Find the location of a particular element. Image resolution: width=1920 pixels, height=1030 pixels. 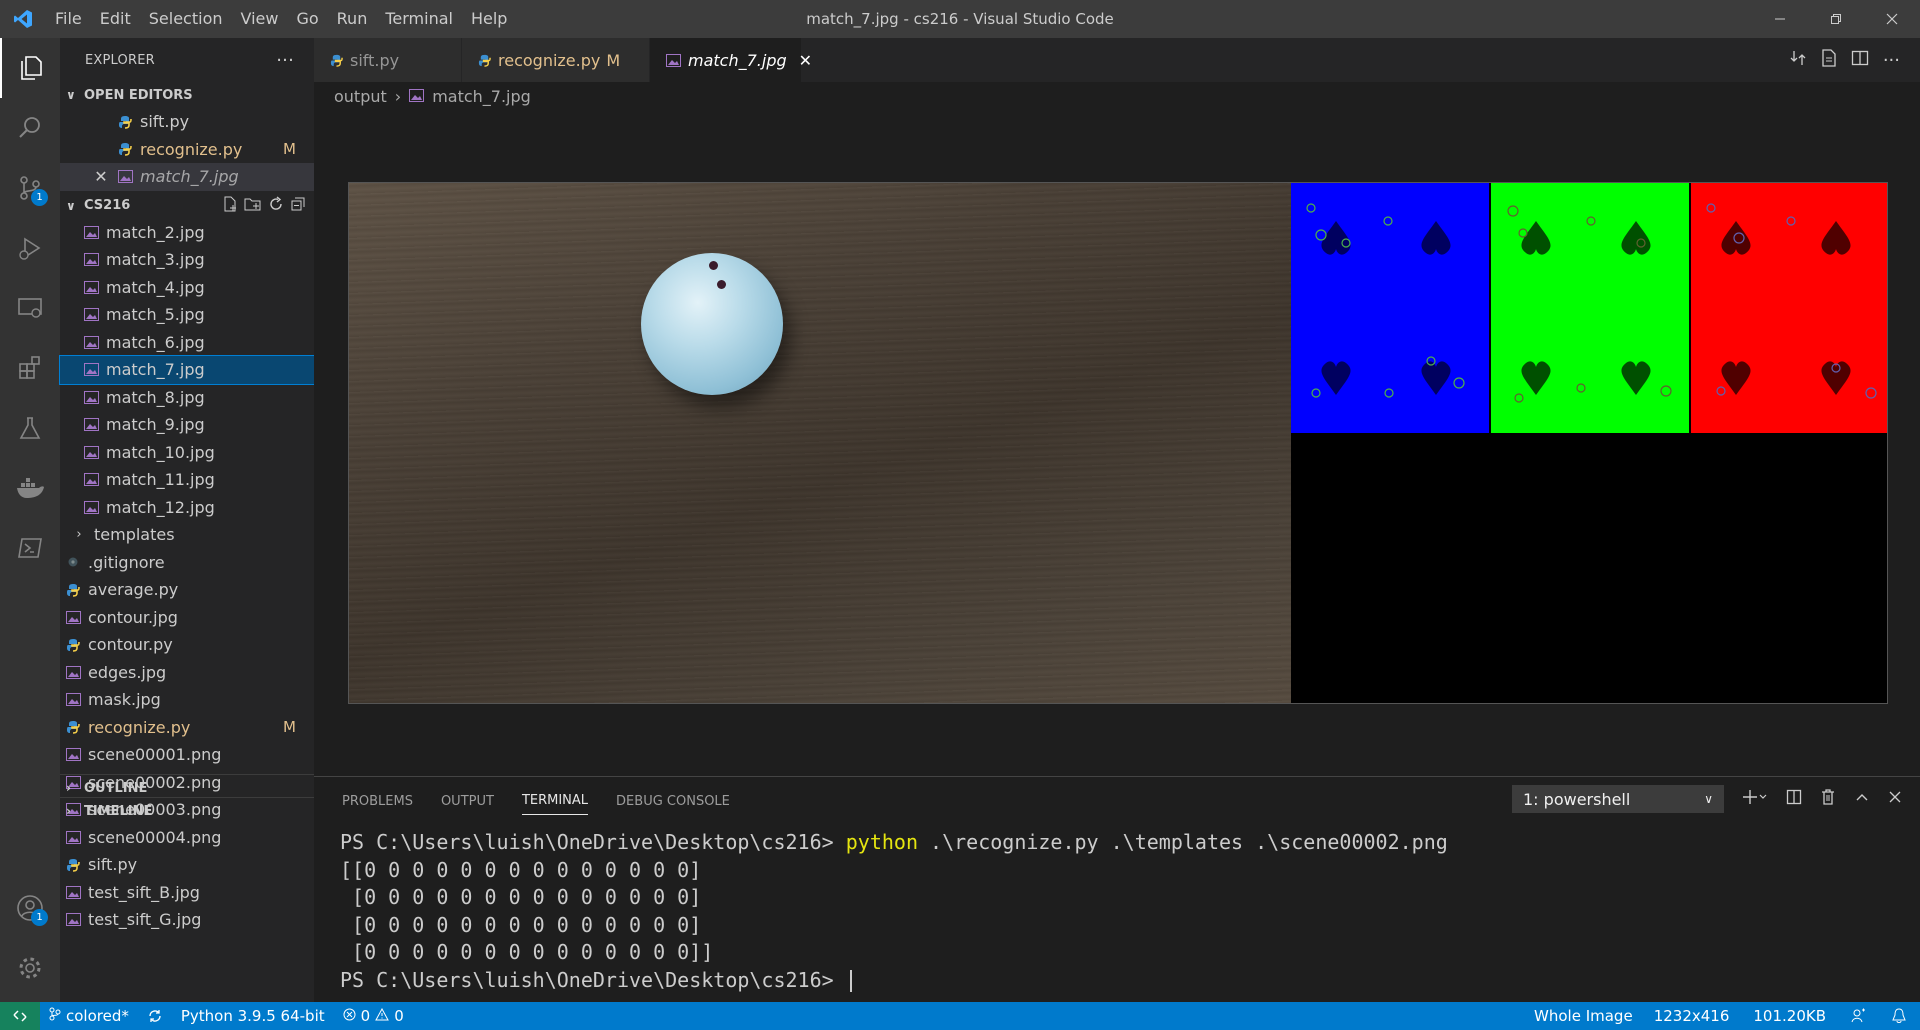

feedback-icon is located at coordinates (1858, 1016).